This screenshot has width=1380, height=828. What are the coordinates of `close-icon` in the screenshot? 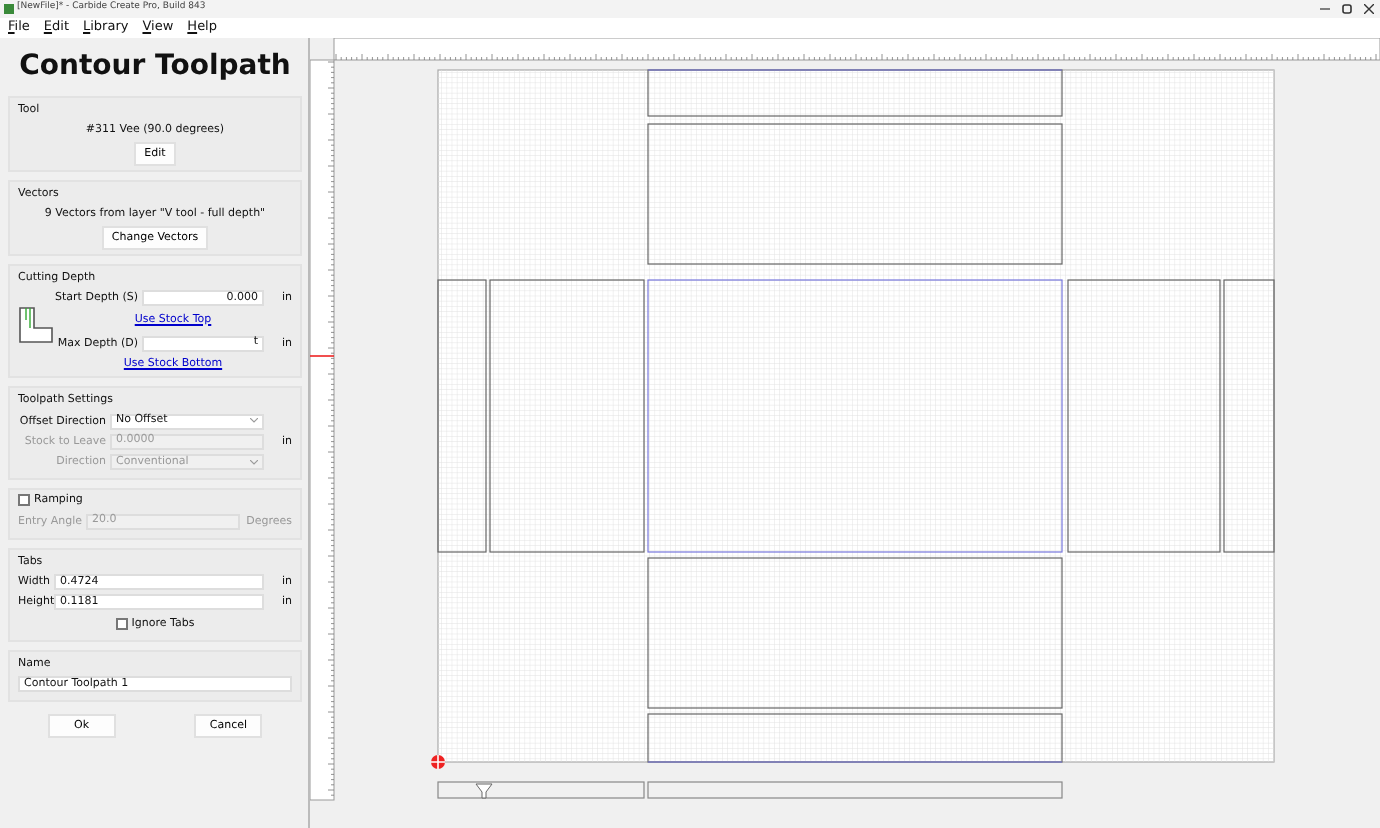 It's located at (1369, 9).